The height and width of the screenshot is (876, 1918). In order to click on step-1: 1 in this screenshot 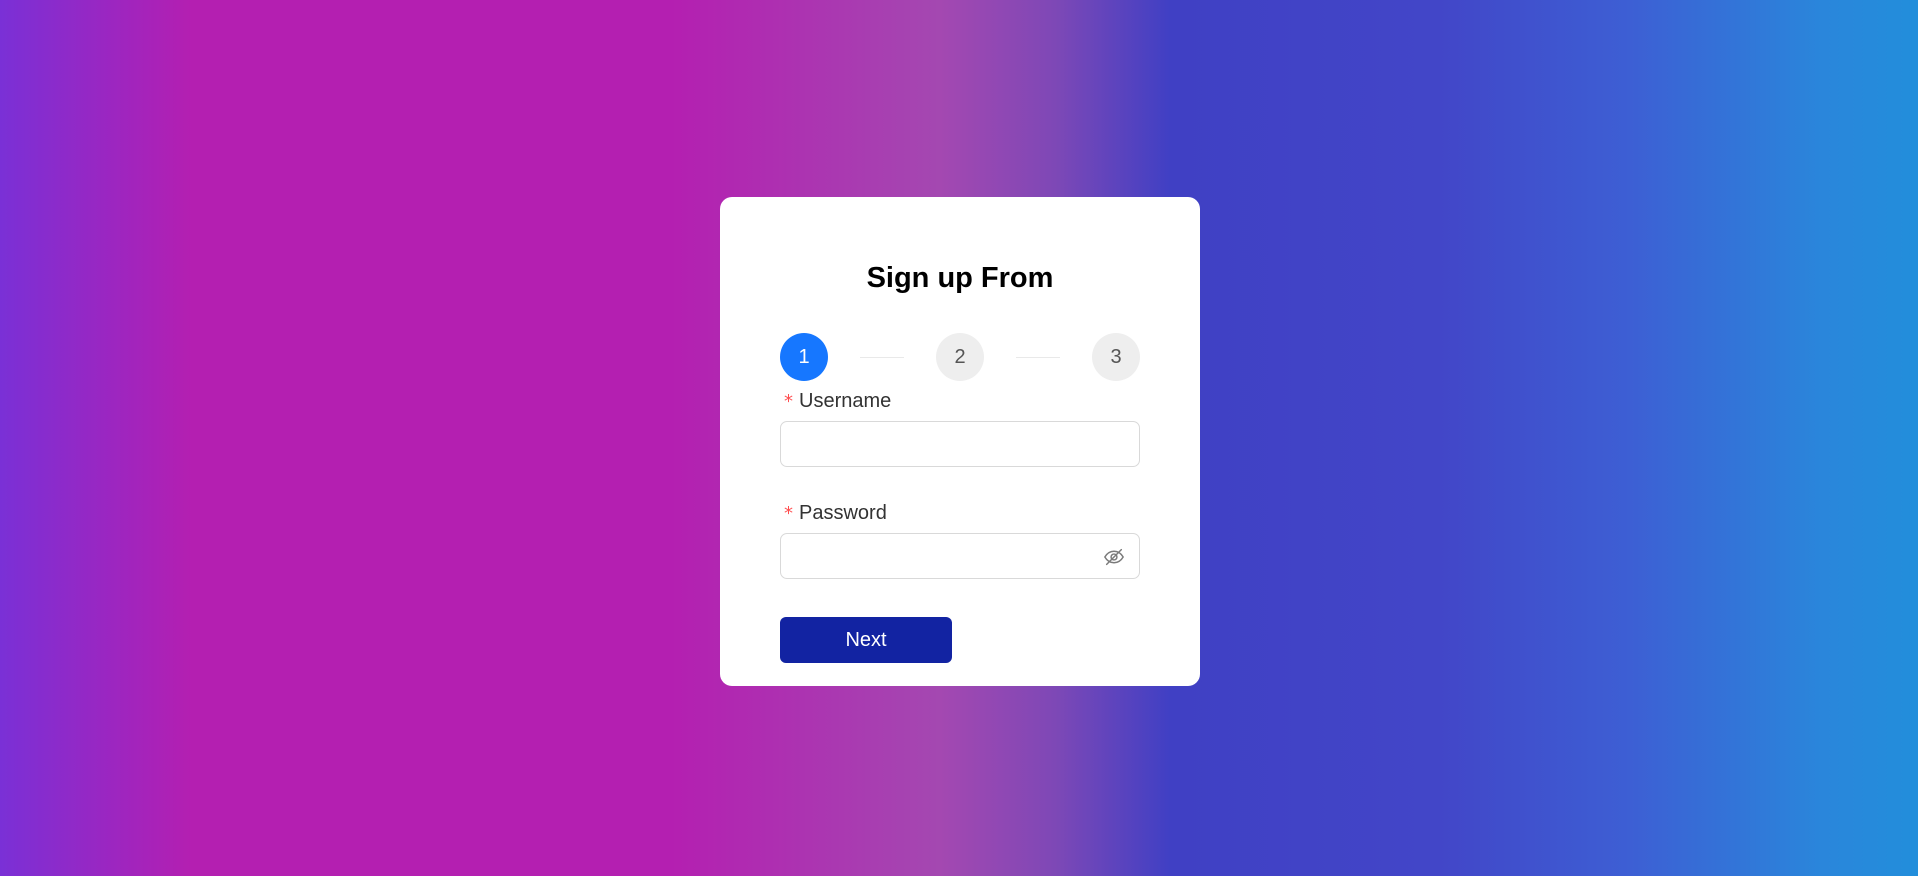, I will do `click(804, 357)`.